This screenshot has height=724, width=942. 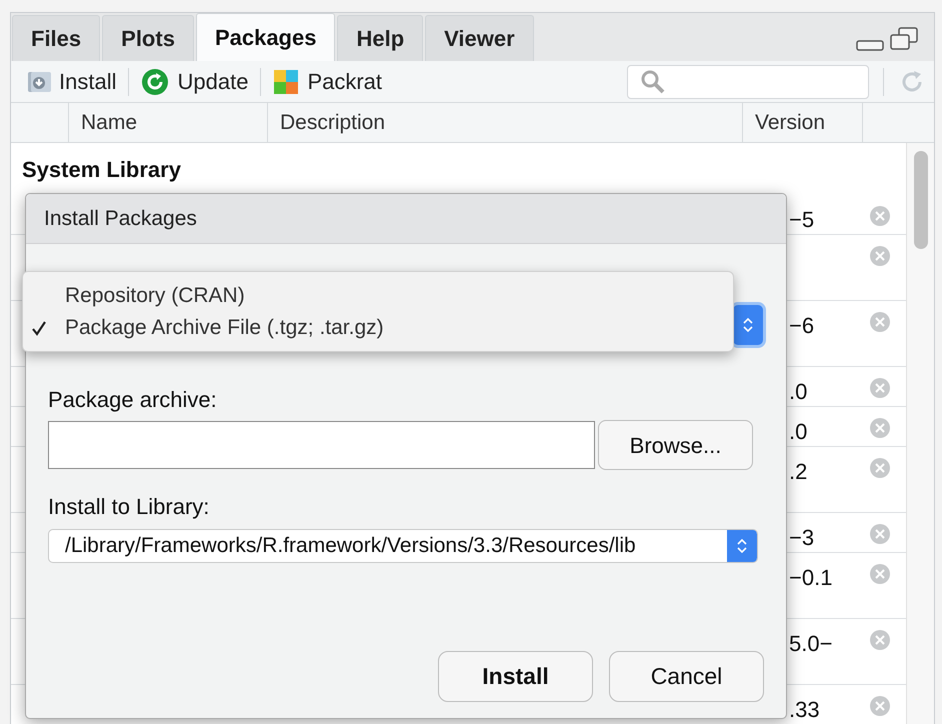 What do you see at coordinates (810, 577) in the screenshot?
I see `version-text: −0.1` at bounding box center [810, 577].